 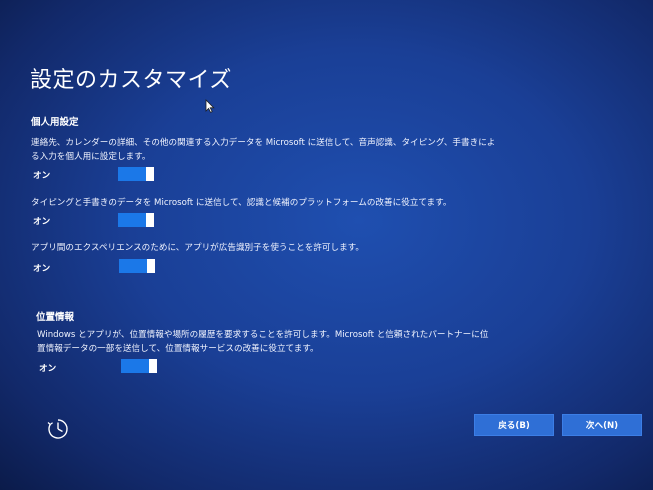 I want to click on back-button: 戻る(B), so click(x=514, y=425).